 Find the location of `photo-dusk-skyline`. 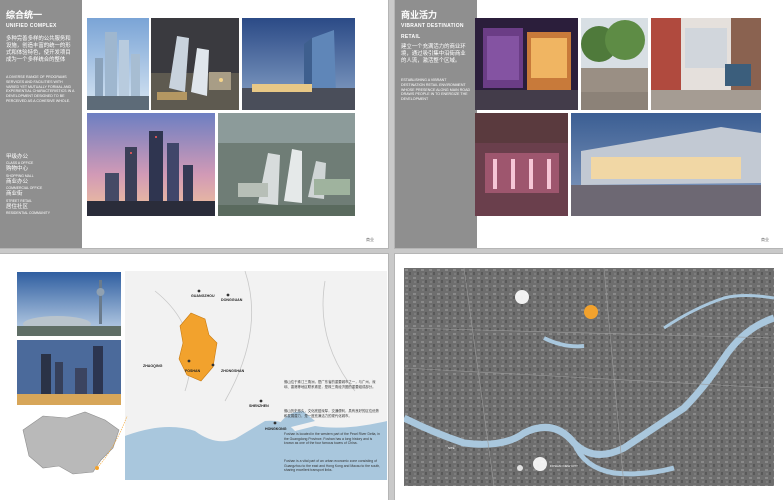

photo-dusk-skyline is located at coordinates (151, 164).